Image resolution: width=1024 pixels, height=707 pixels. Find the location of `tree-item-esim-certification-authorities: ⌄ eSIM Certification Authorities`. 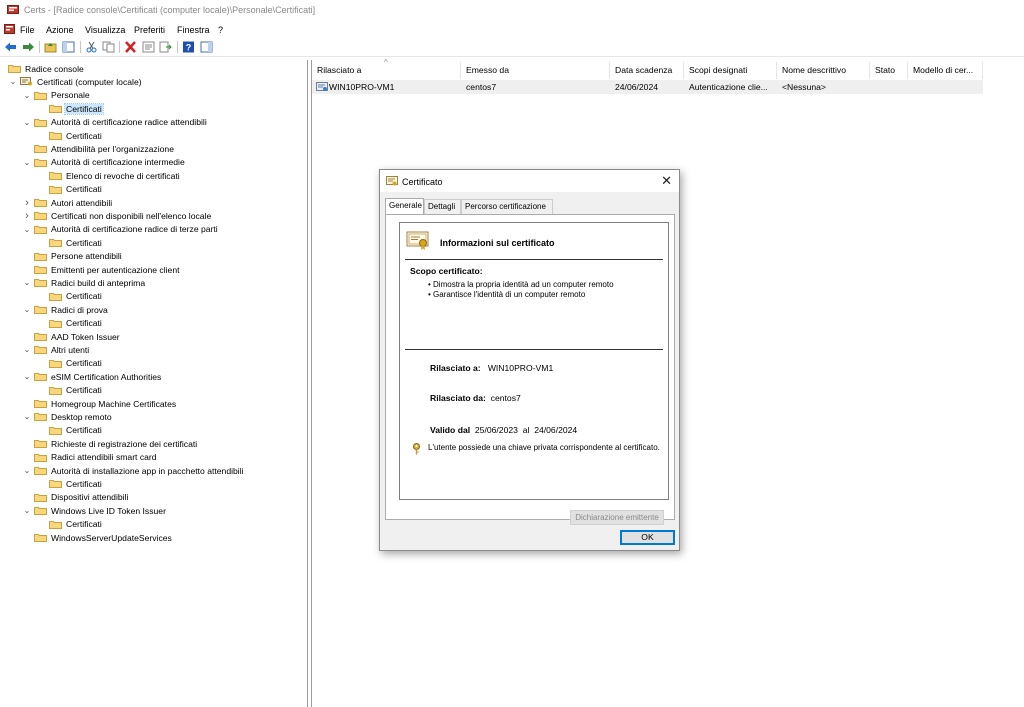

tree-item-esim-certification-authorities: ⌄ eSIM Certification Authorities is located at coordinates (92, 376).